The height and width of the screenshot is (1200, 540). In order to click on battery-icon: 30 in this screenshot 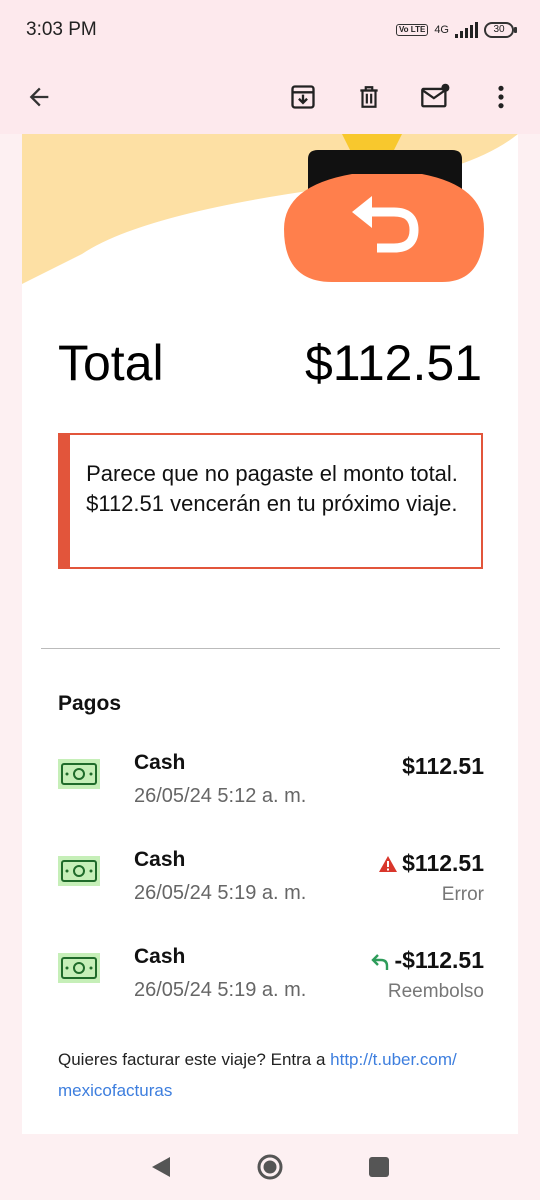, I will do `click(500, 30)`.